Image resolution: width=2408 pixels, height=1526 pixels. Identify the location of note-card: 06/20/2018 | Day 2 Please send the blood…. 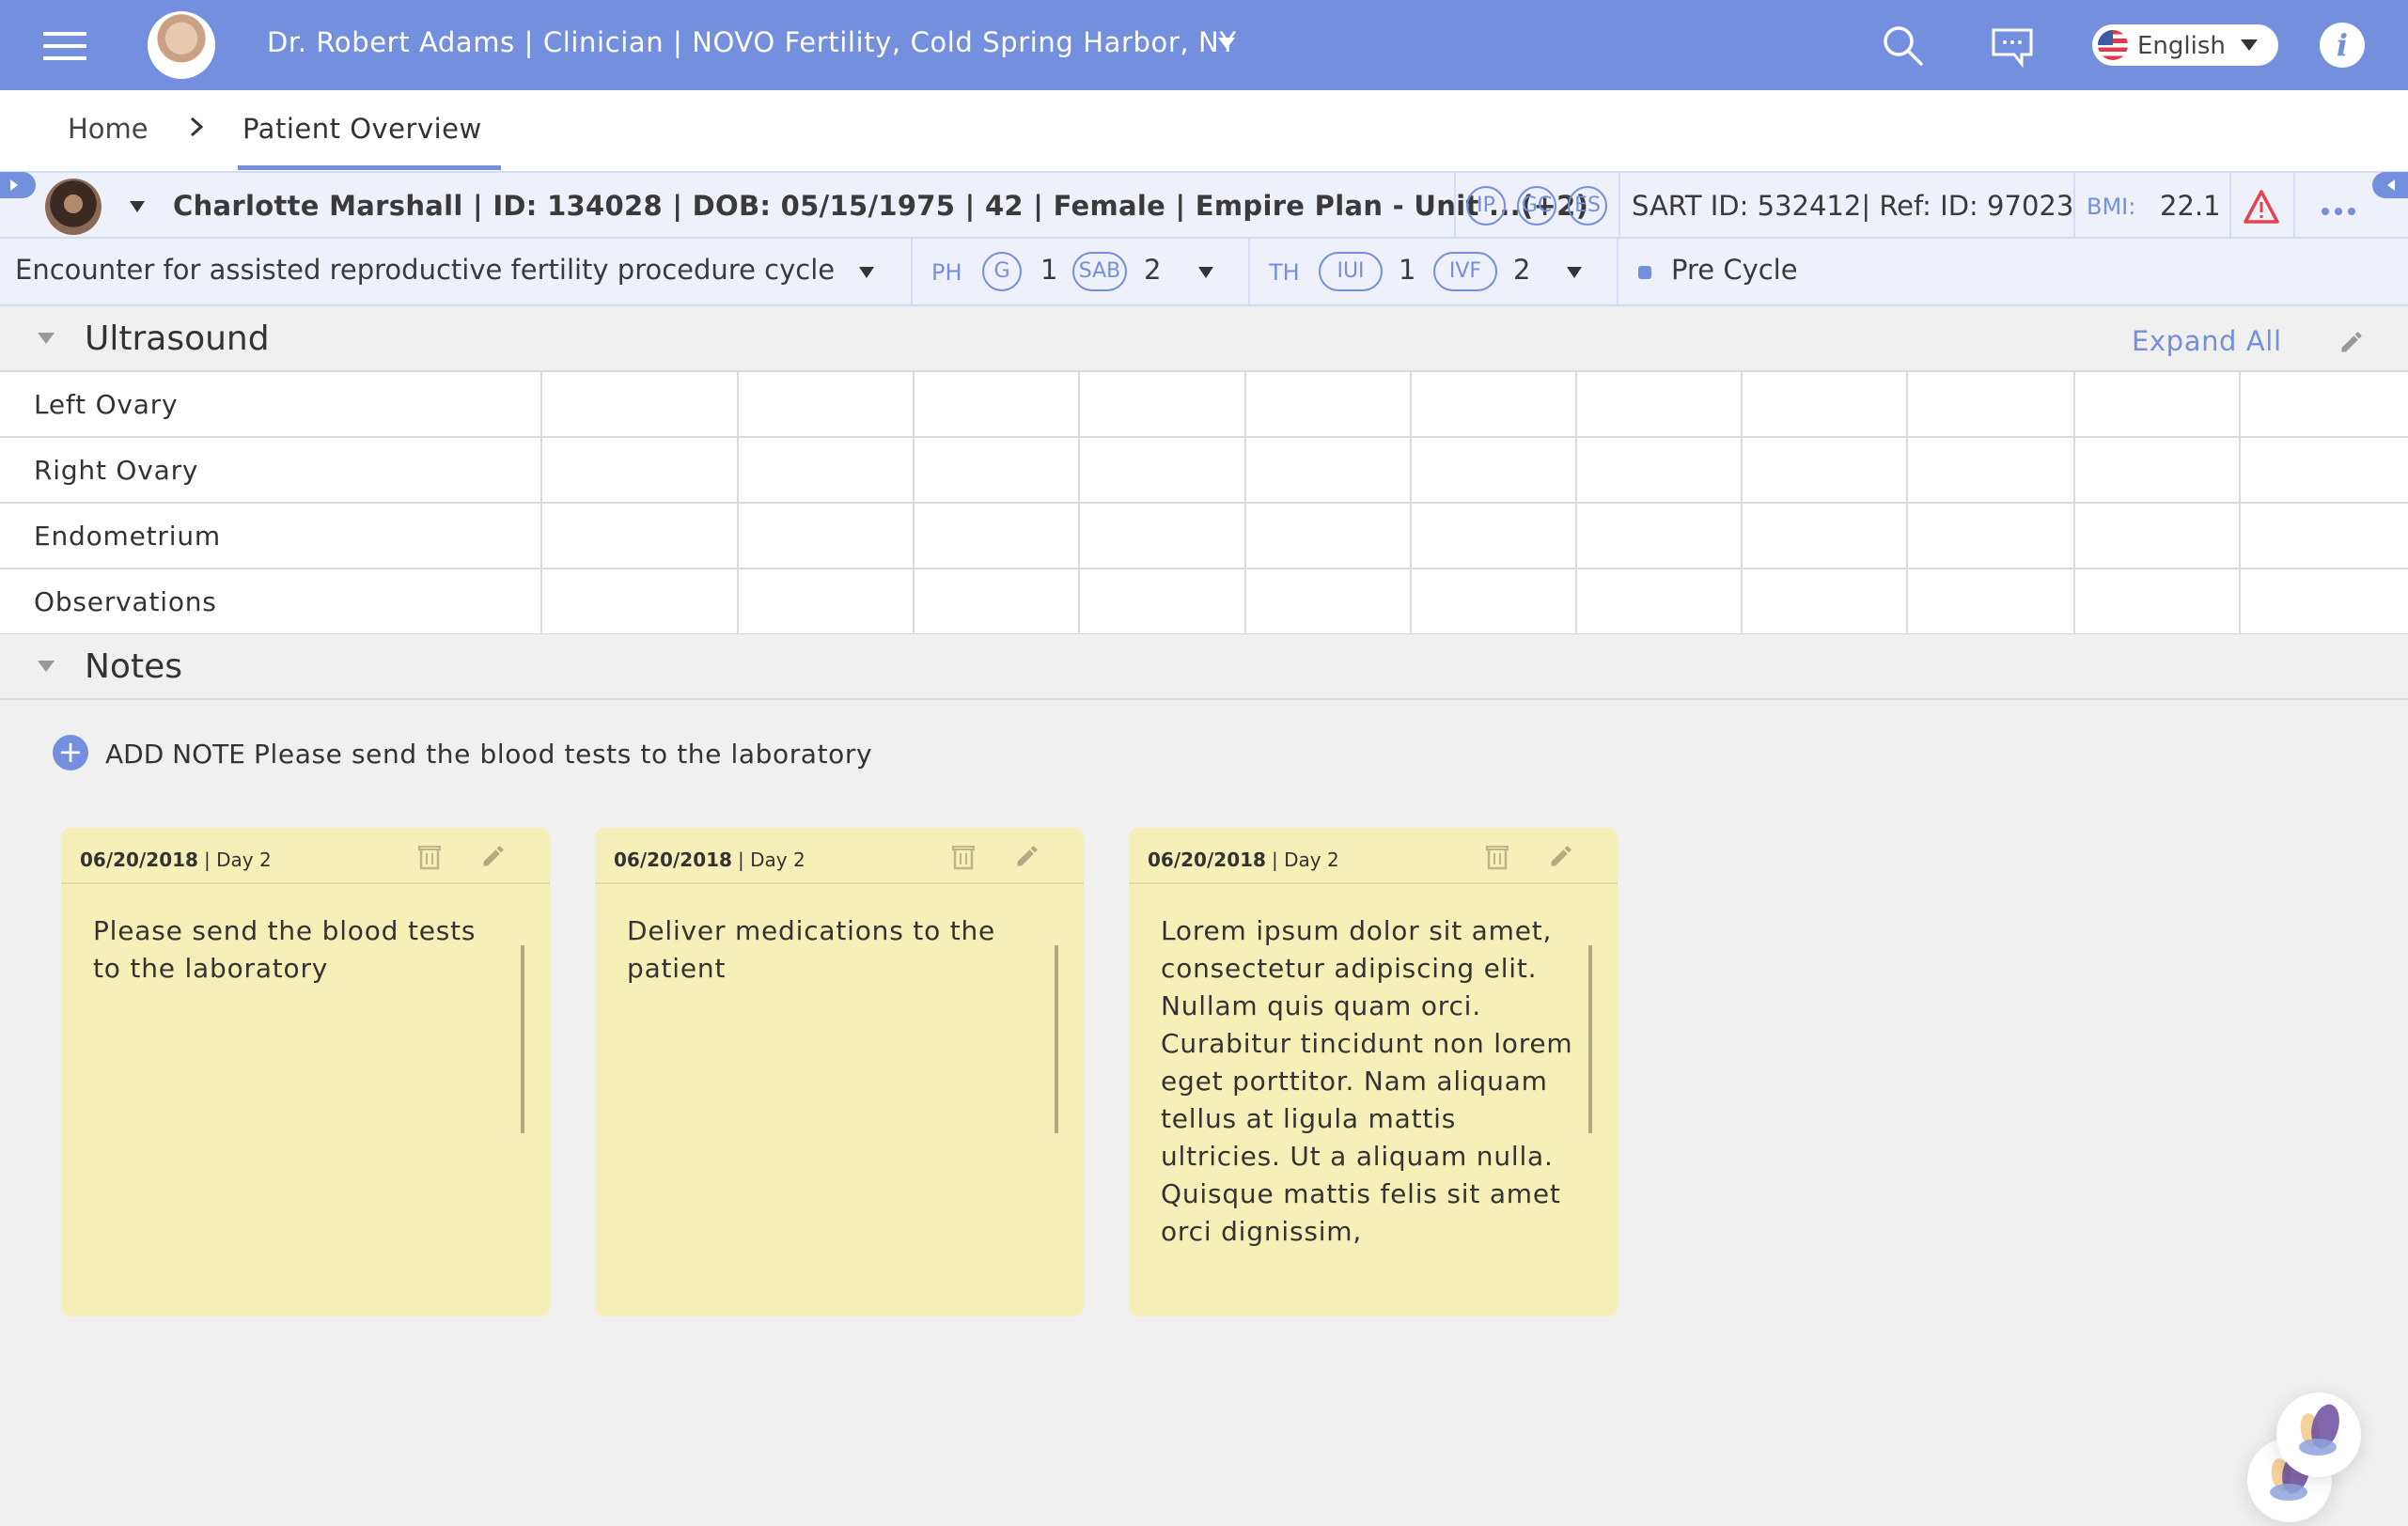
(305, 1072).